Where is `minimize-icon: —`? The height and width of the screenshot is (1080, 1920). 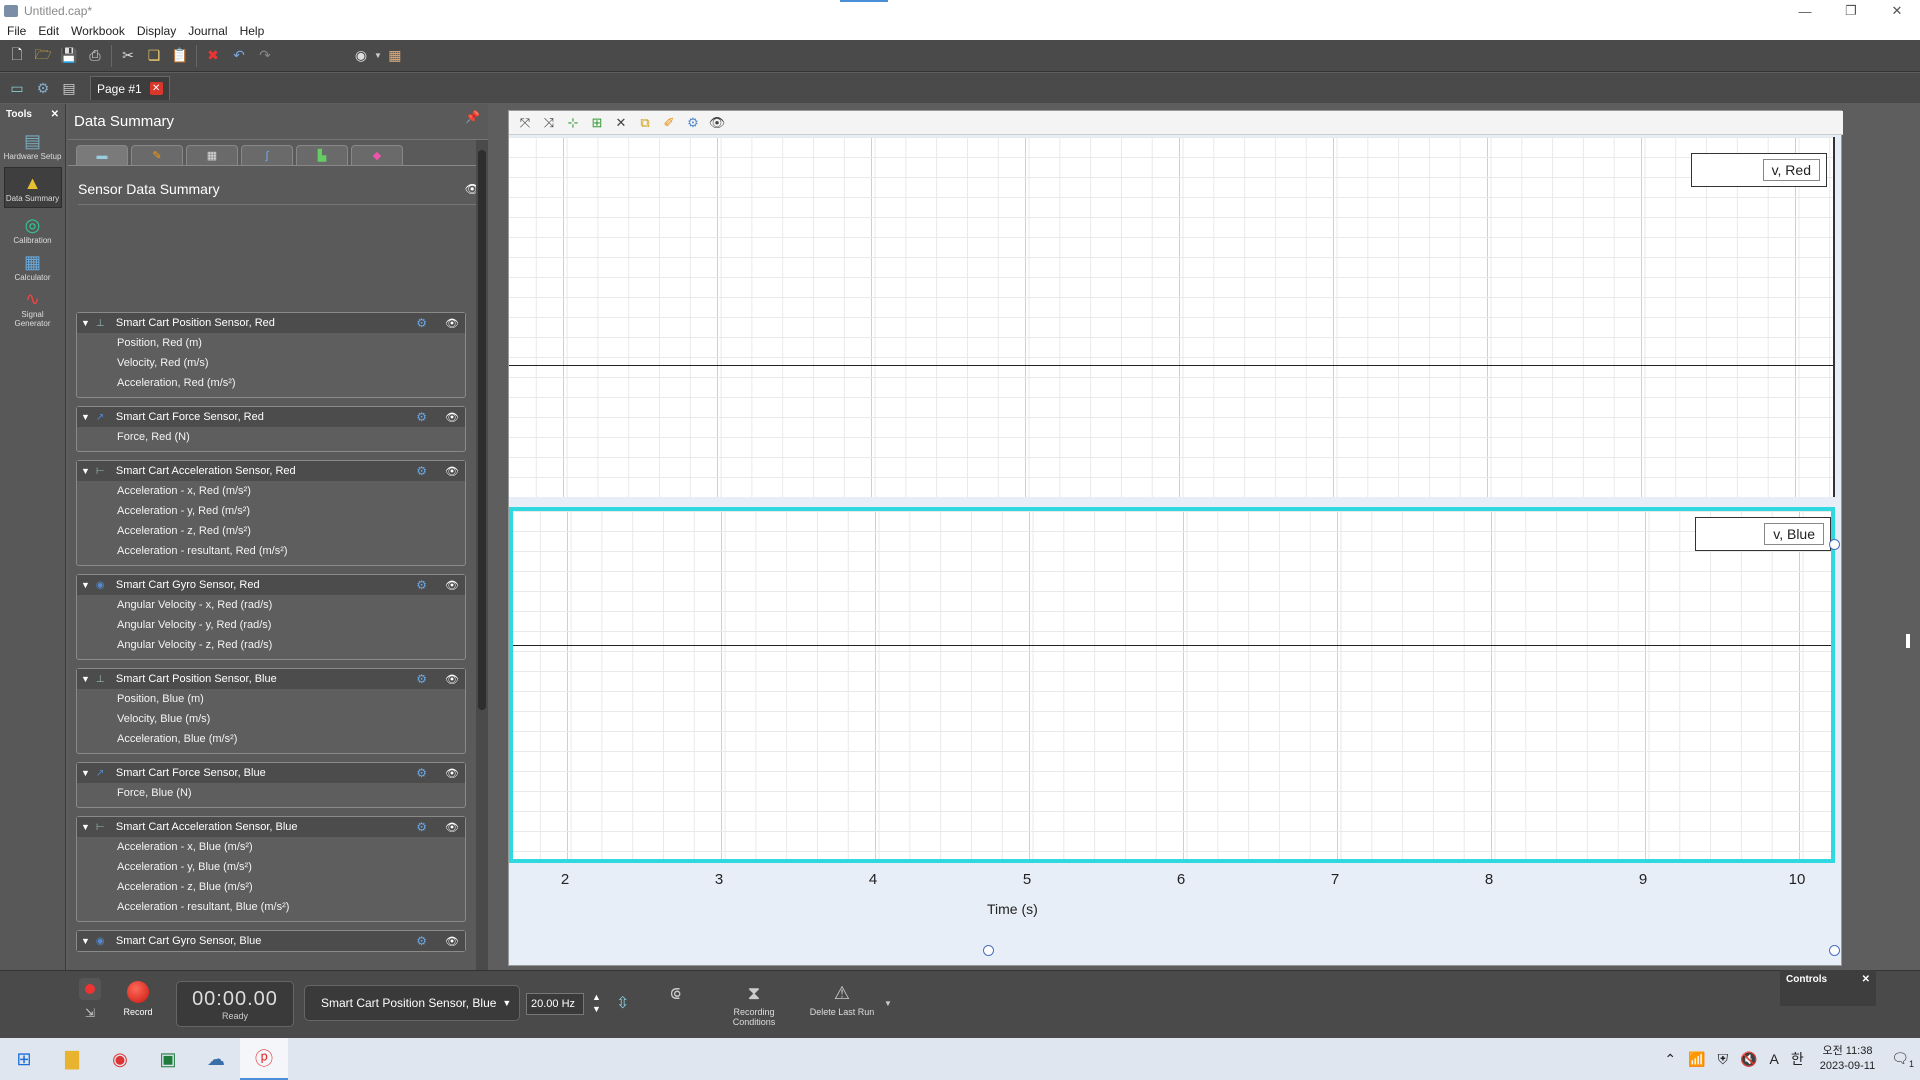 minimize-icon: — is located at coordinates (1805, 11).